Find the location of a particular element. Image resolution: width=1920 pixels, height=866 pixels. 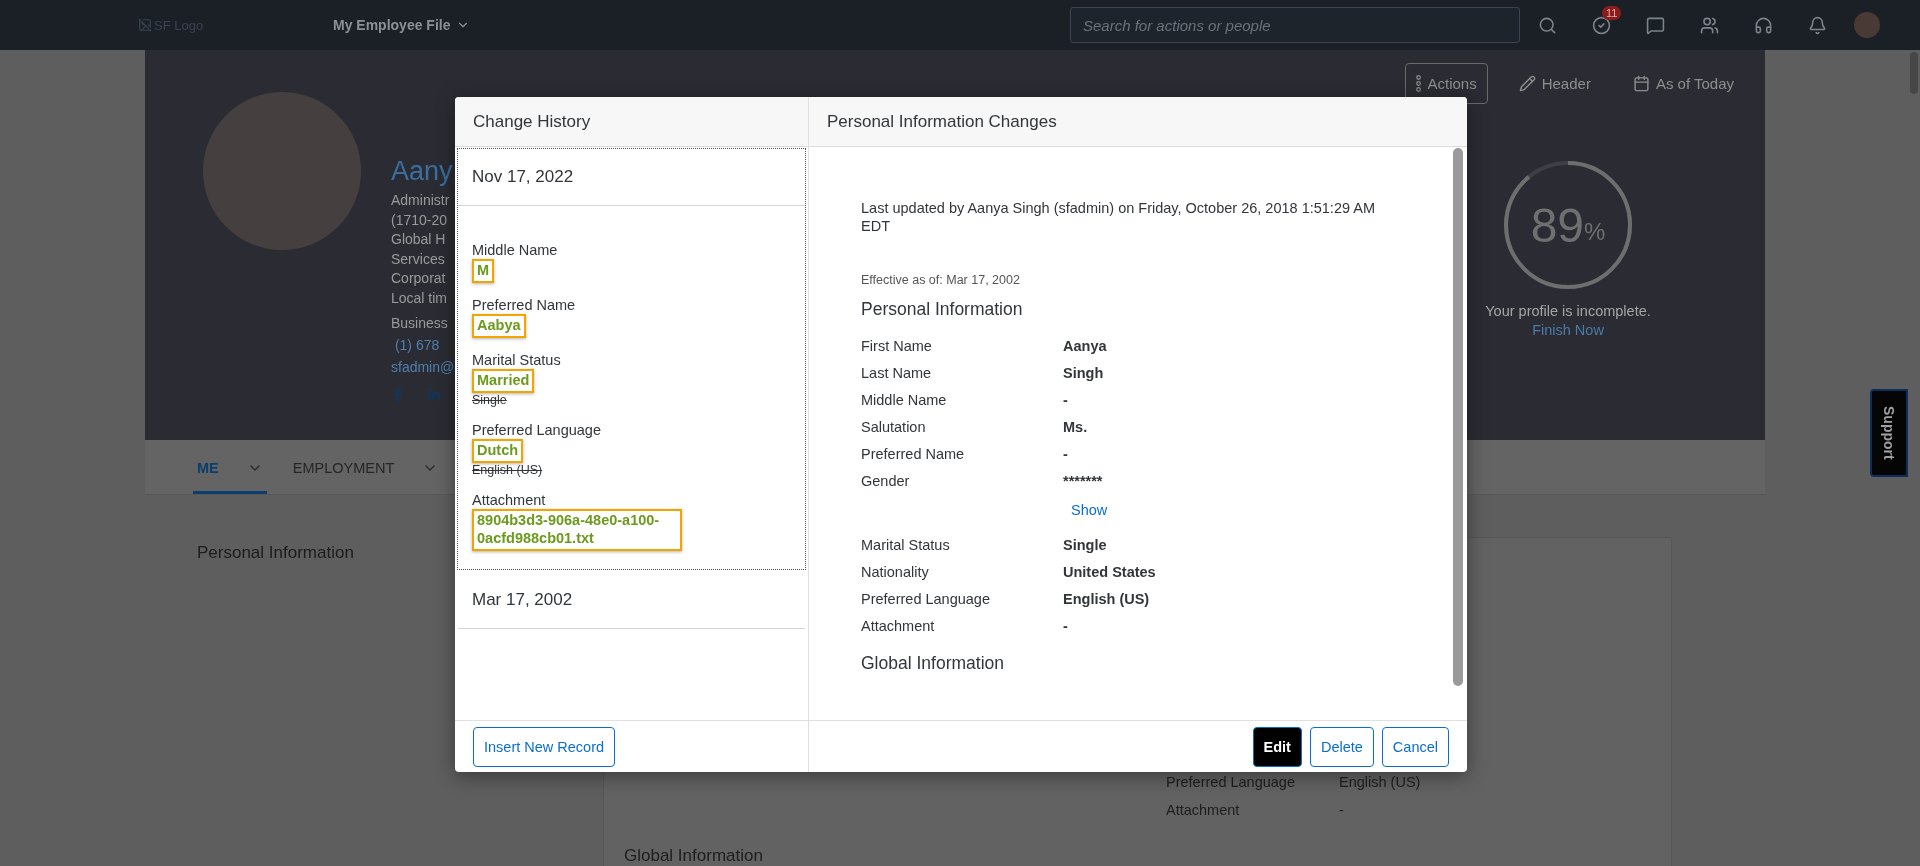

search-icon is located at coordinates (1547, 25).